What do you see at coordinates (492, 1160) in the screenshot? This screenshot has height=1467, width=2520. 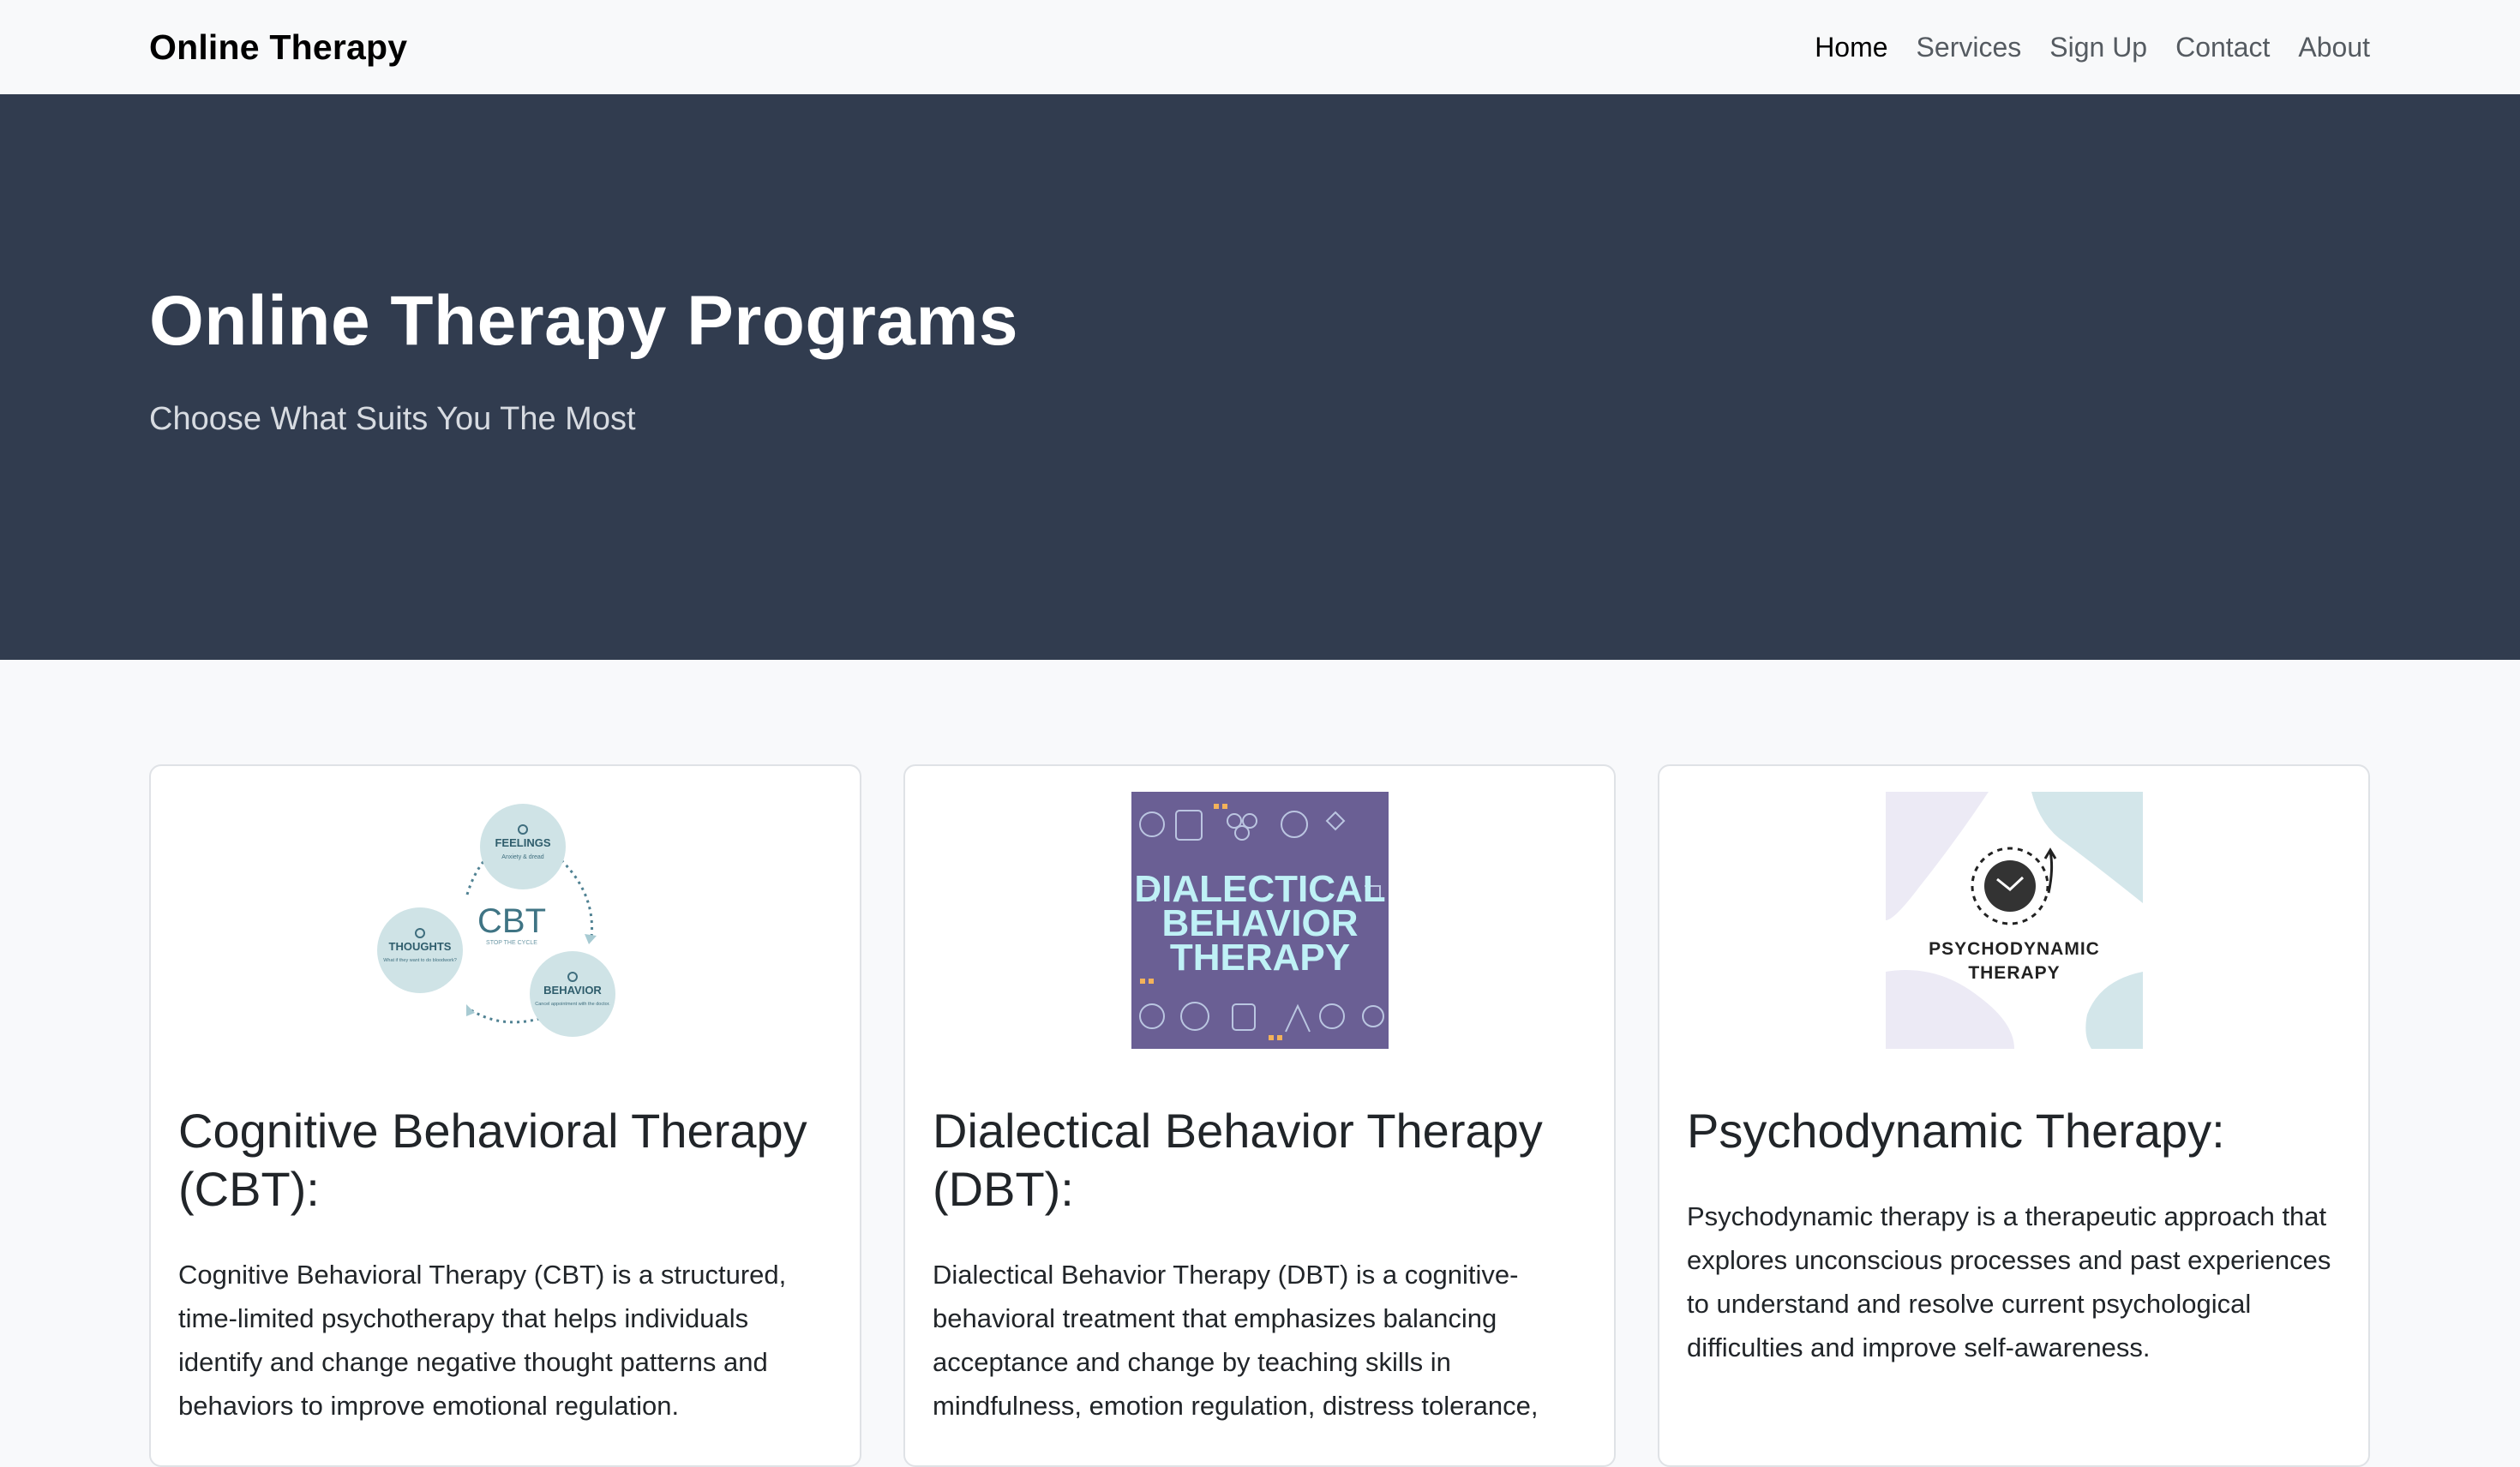 I see `card-title: Cognitive Behavioral Therapy (CBT):` at bounding box center [492, 1160].